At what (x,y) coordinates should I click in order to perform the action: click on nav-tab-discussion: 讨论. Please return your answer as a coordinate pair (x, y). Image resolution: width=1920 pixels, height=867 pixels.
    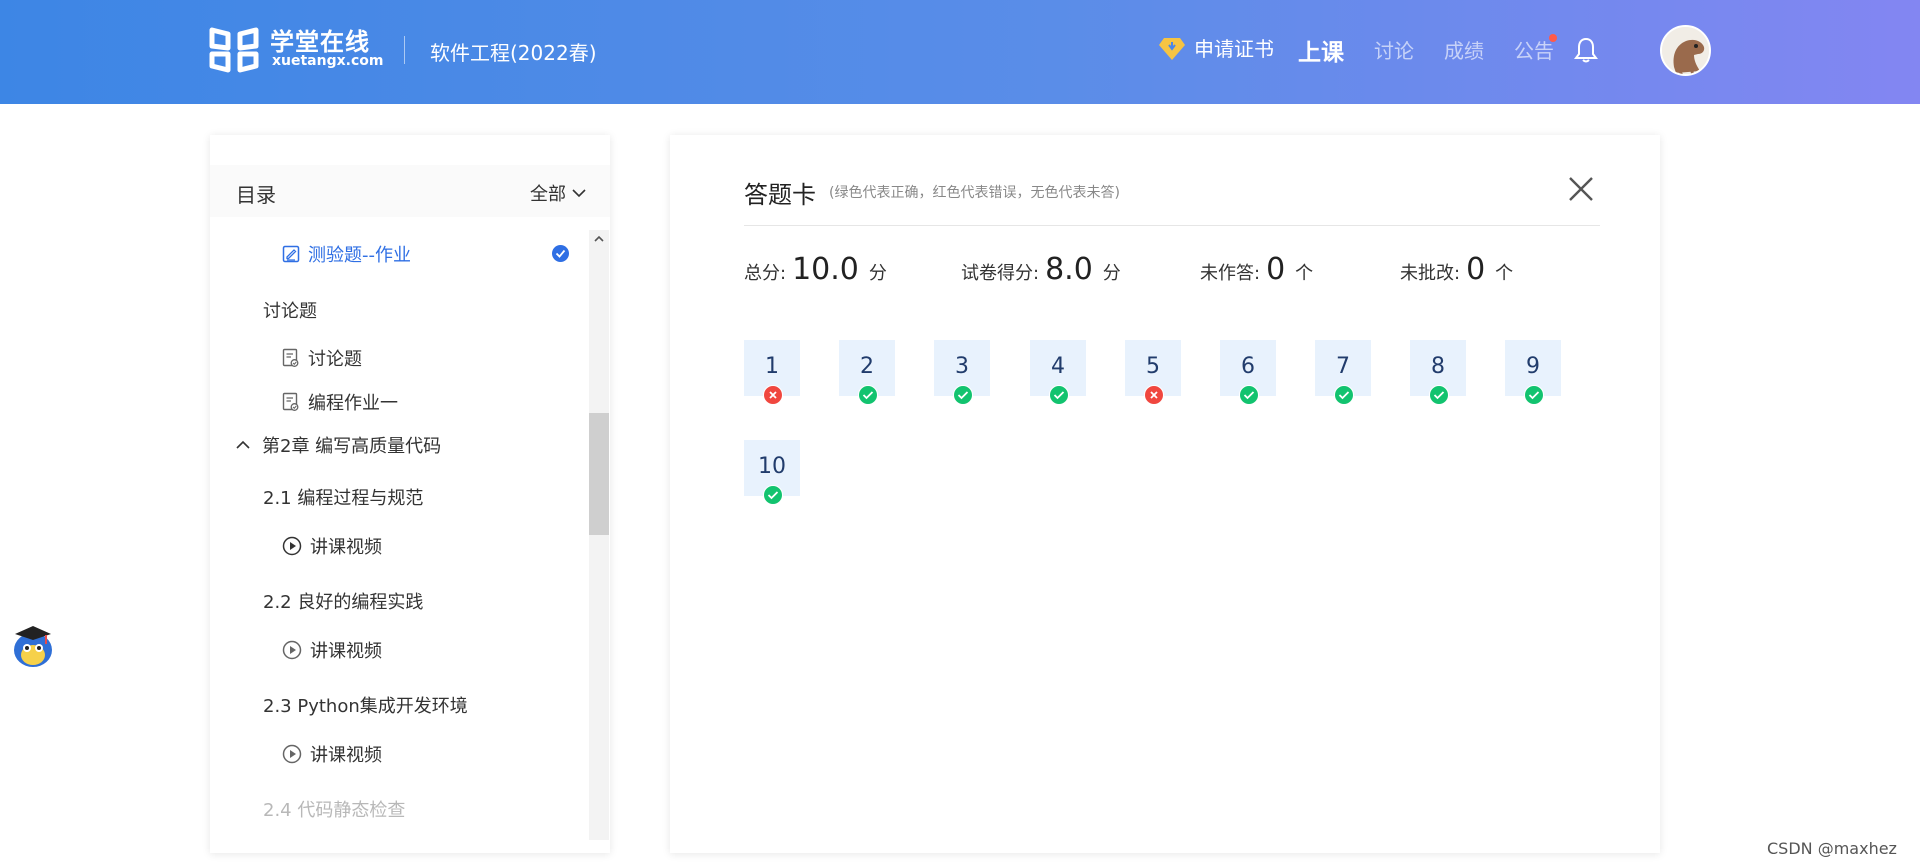
    Looking at the image, I should click on (1394, 49).